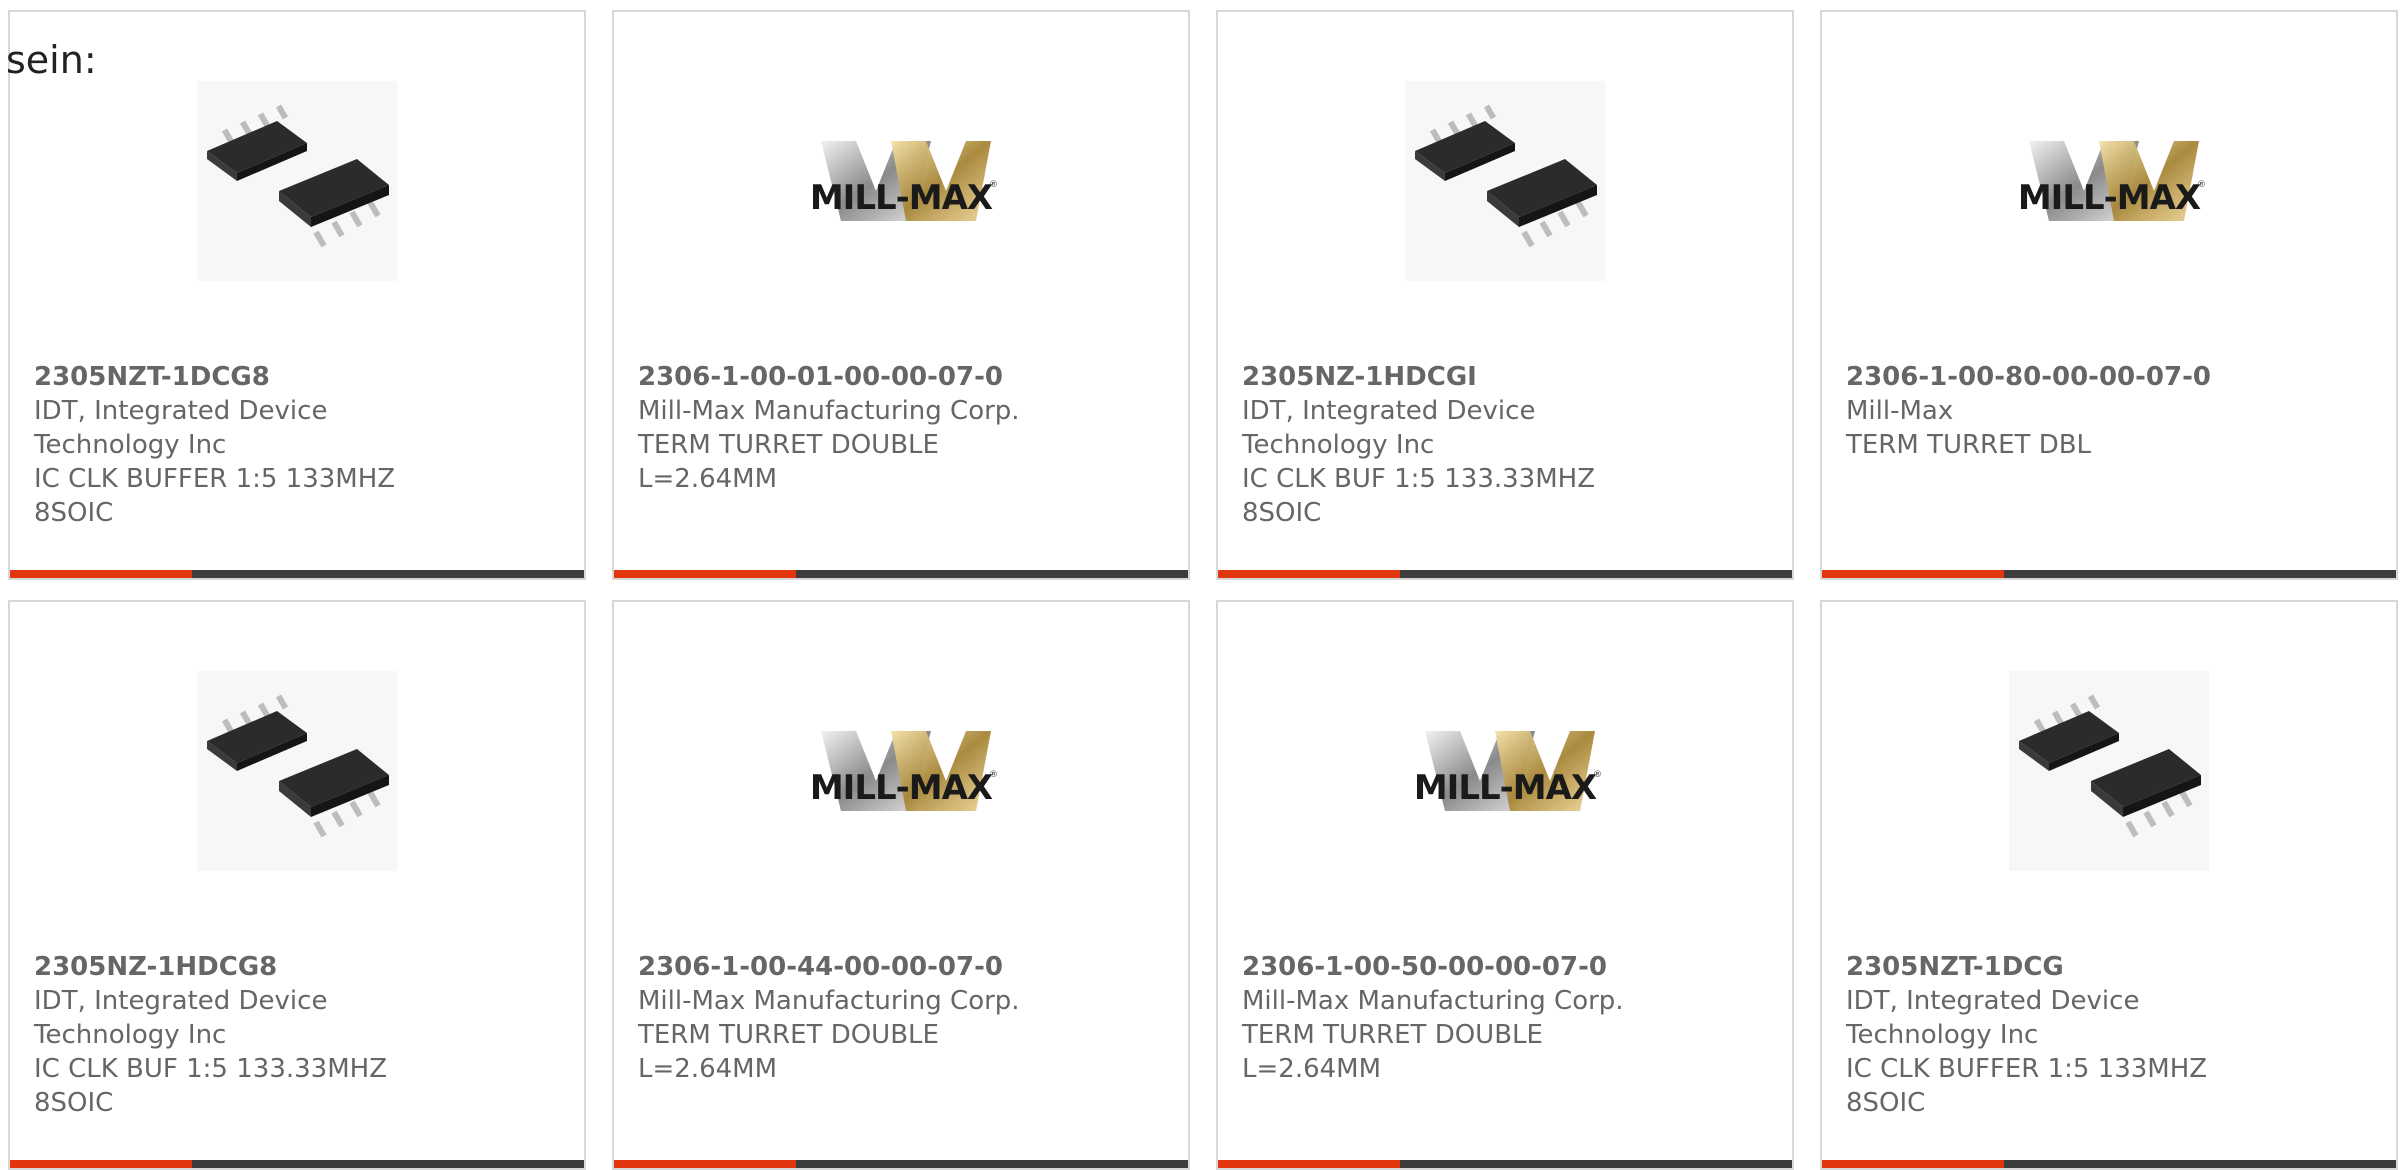 The image size is (2400, 1170). What do you see at coordinates (2111, 377) in the screenshot?
I see `part-number-link: 2306-1-00-80-00-00-07-0` at bounding box center [2111, 377].